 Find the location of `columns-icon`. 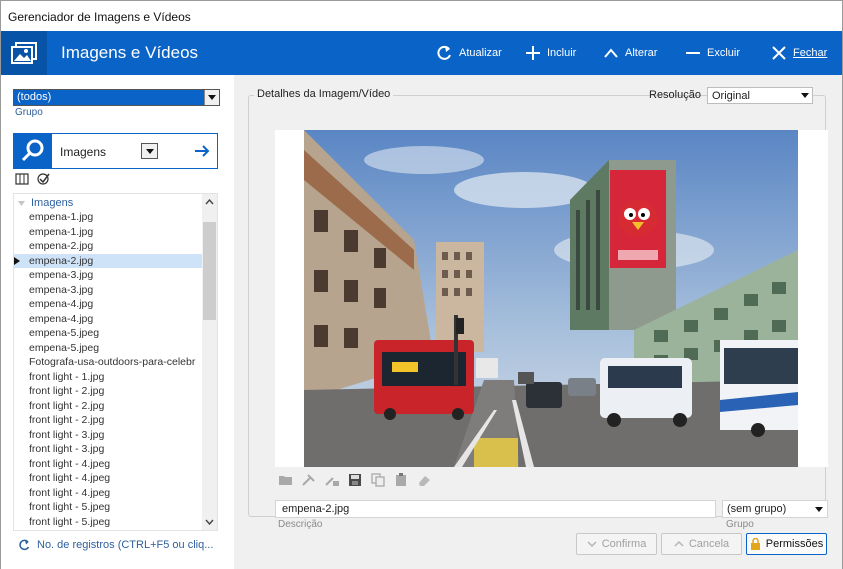

columns-icon is located at coordinates (22, 179).